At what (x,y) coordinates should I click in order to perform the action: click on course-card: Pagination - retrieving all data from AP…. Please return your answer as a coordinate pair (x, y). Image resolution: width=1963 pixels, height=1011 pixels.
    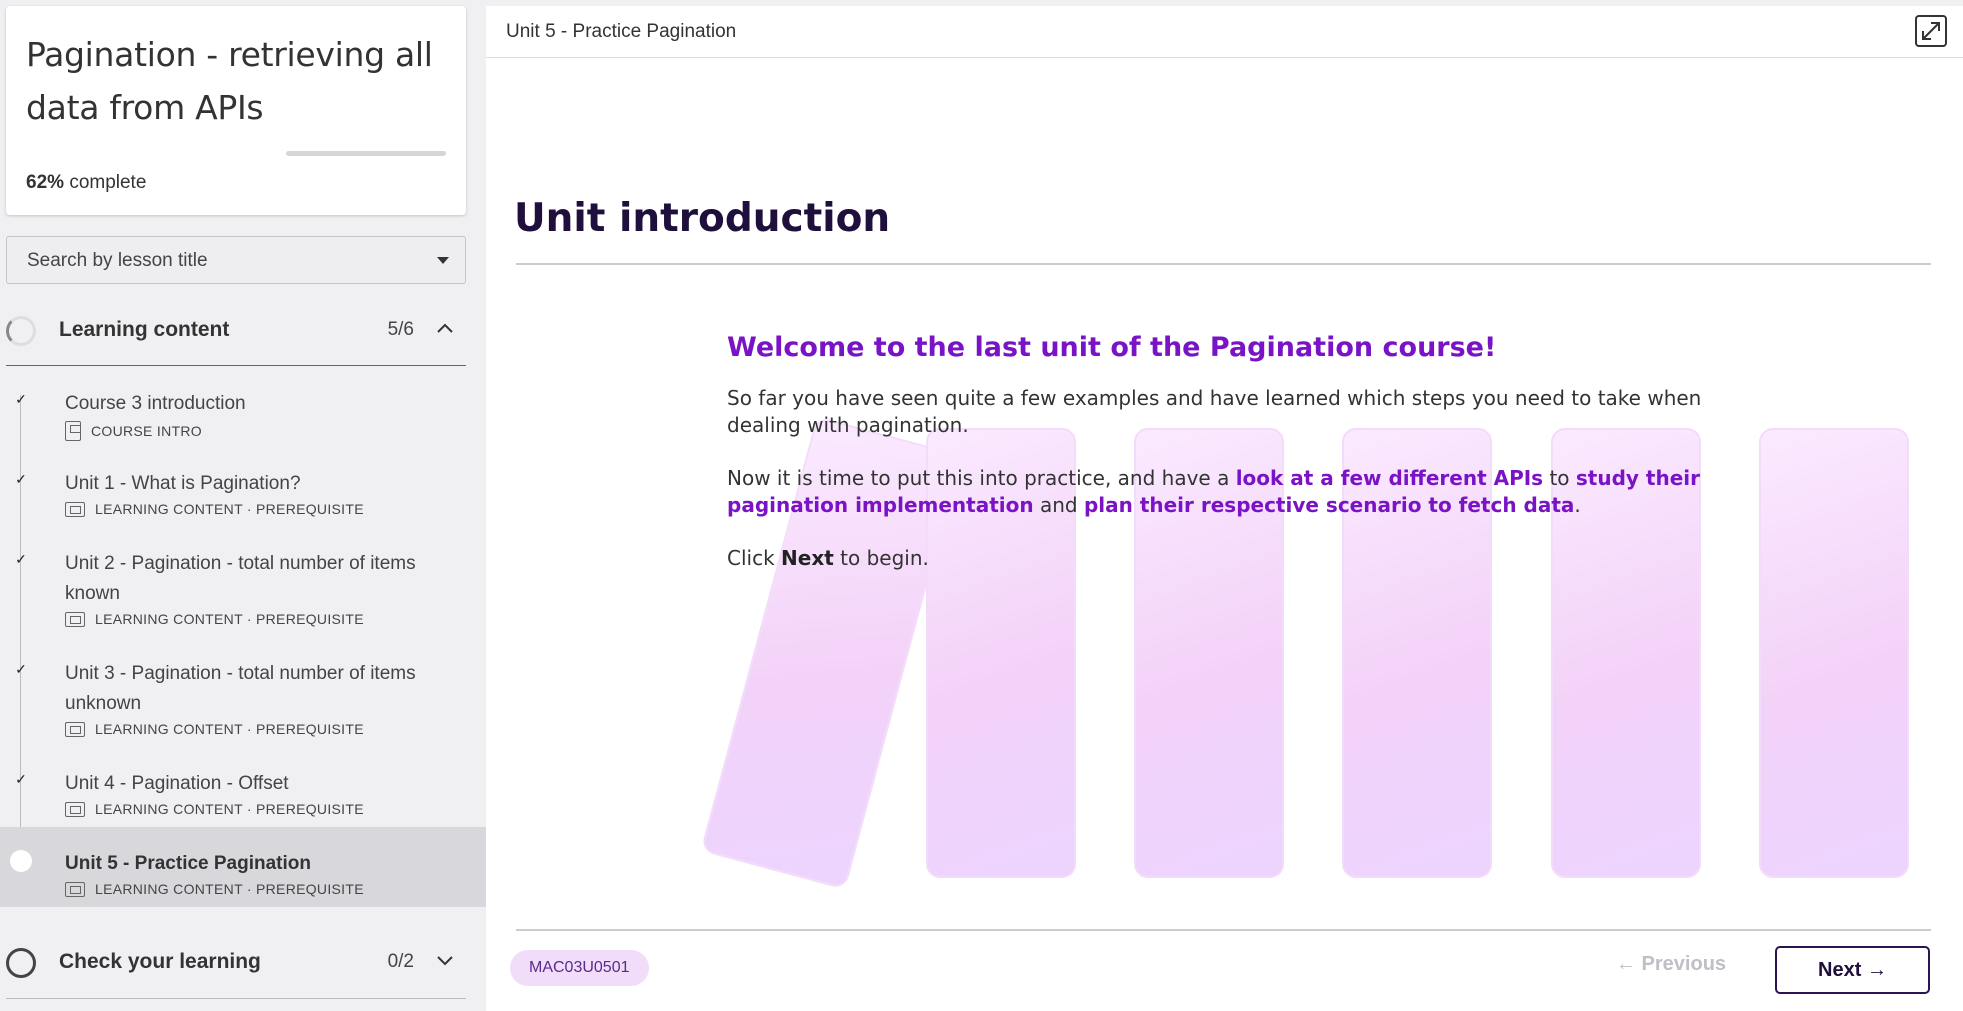
    Looking at the image, I should click on (236, 110).